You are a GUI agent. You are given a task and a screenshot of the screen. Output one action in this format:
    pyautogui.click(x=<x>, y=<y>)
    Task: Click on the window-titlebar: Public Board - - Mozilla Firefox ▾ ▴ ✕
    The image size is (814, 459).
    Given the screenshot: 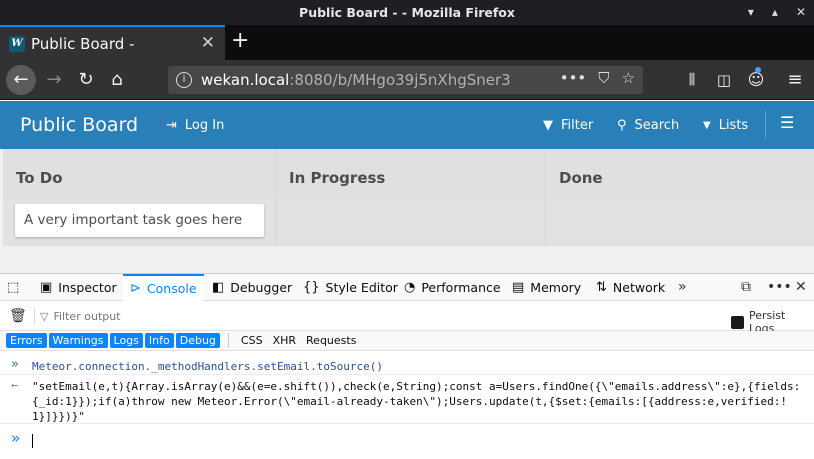 What is the action you would take?
    pyautogui.click(x=407, y=12)
    